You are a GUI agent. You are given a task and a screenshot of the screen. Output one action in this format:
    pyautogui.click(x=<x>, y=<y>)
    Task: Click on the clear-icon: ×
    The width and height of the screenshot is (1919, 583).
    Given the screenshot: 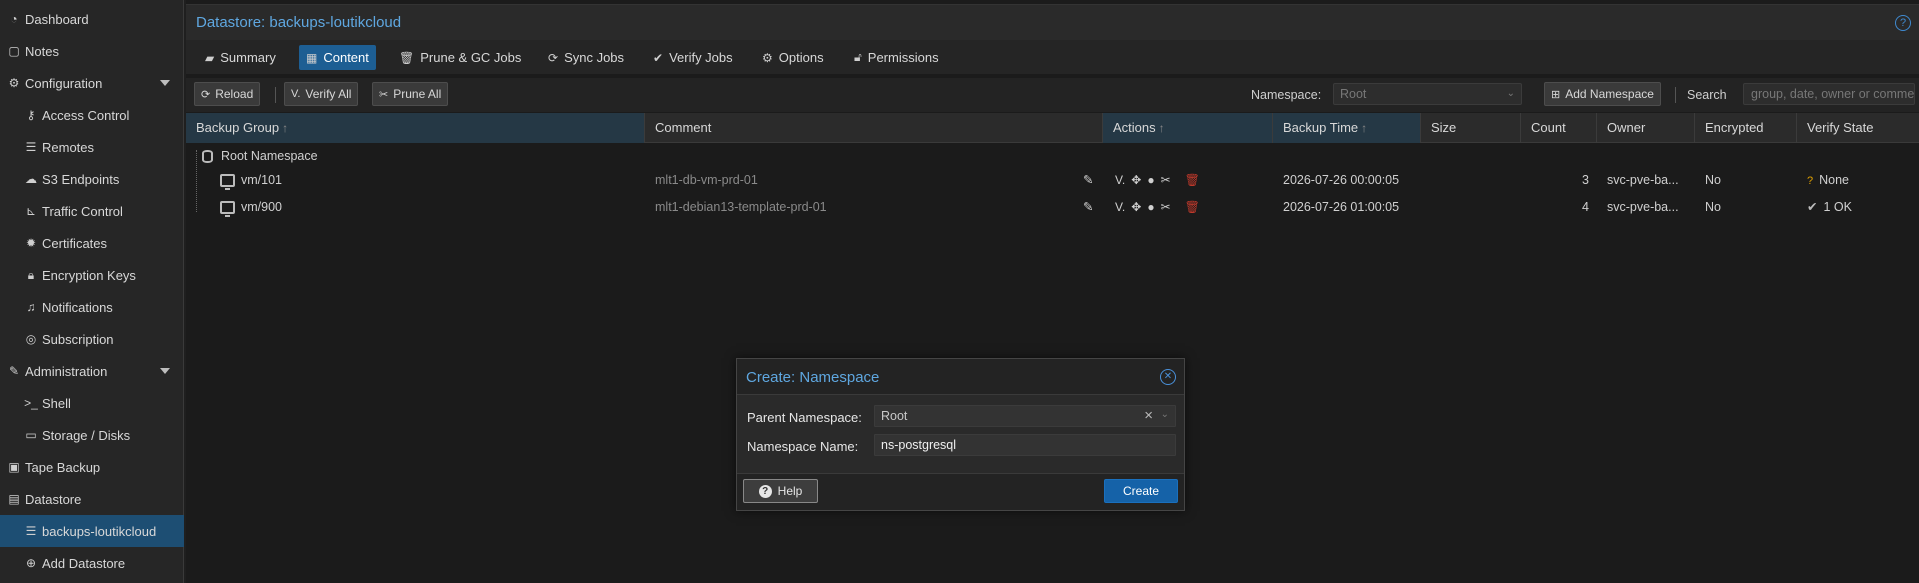 What is the action you would take?
    pyautogui.click(x=1148, y=415)
    